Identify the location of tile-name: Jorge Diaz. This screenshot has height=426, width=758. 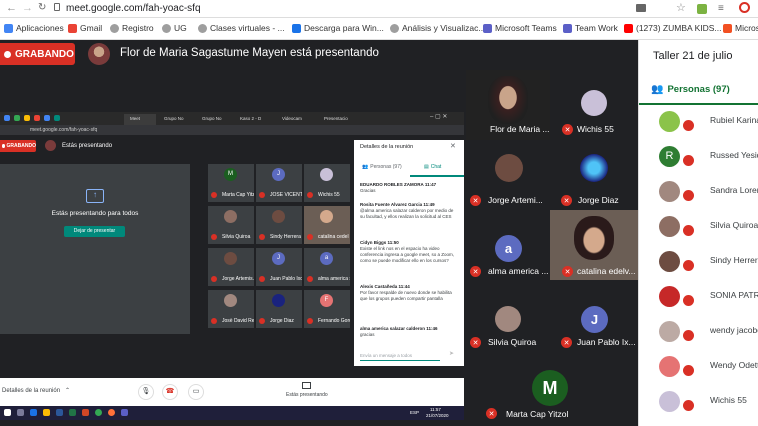
(598, 200).